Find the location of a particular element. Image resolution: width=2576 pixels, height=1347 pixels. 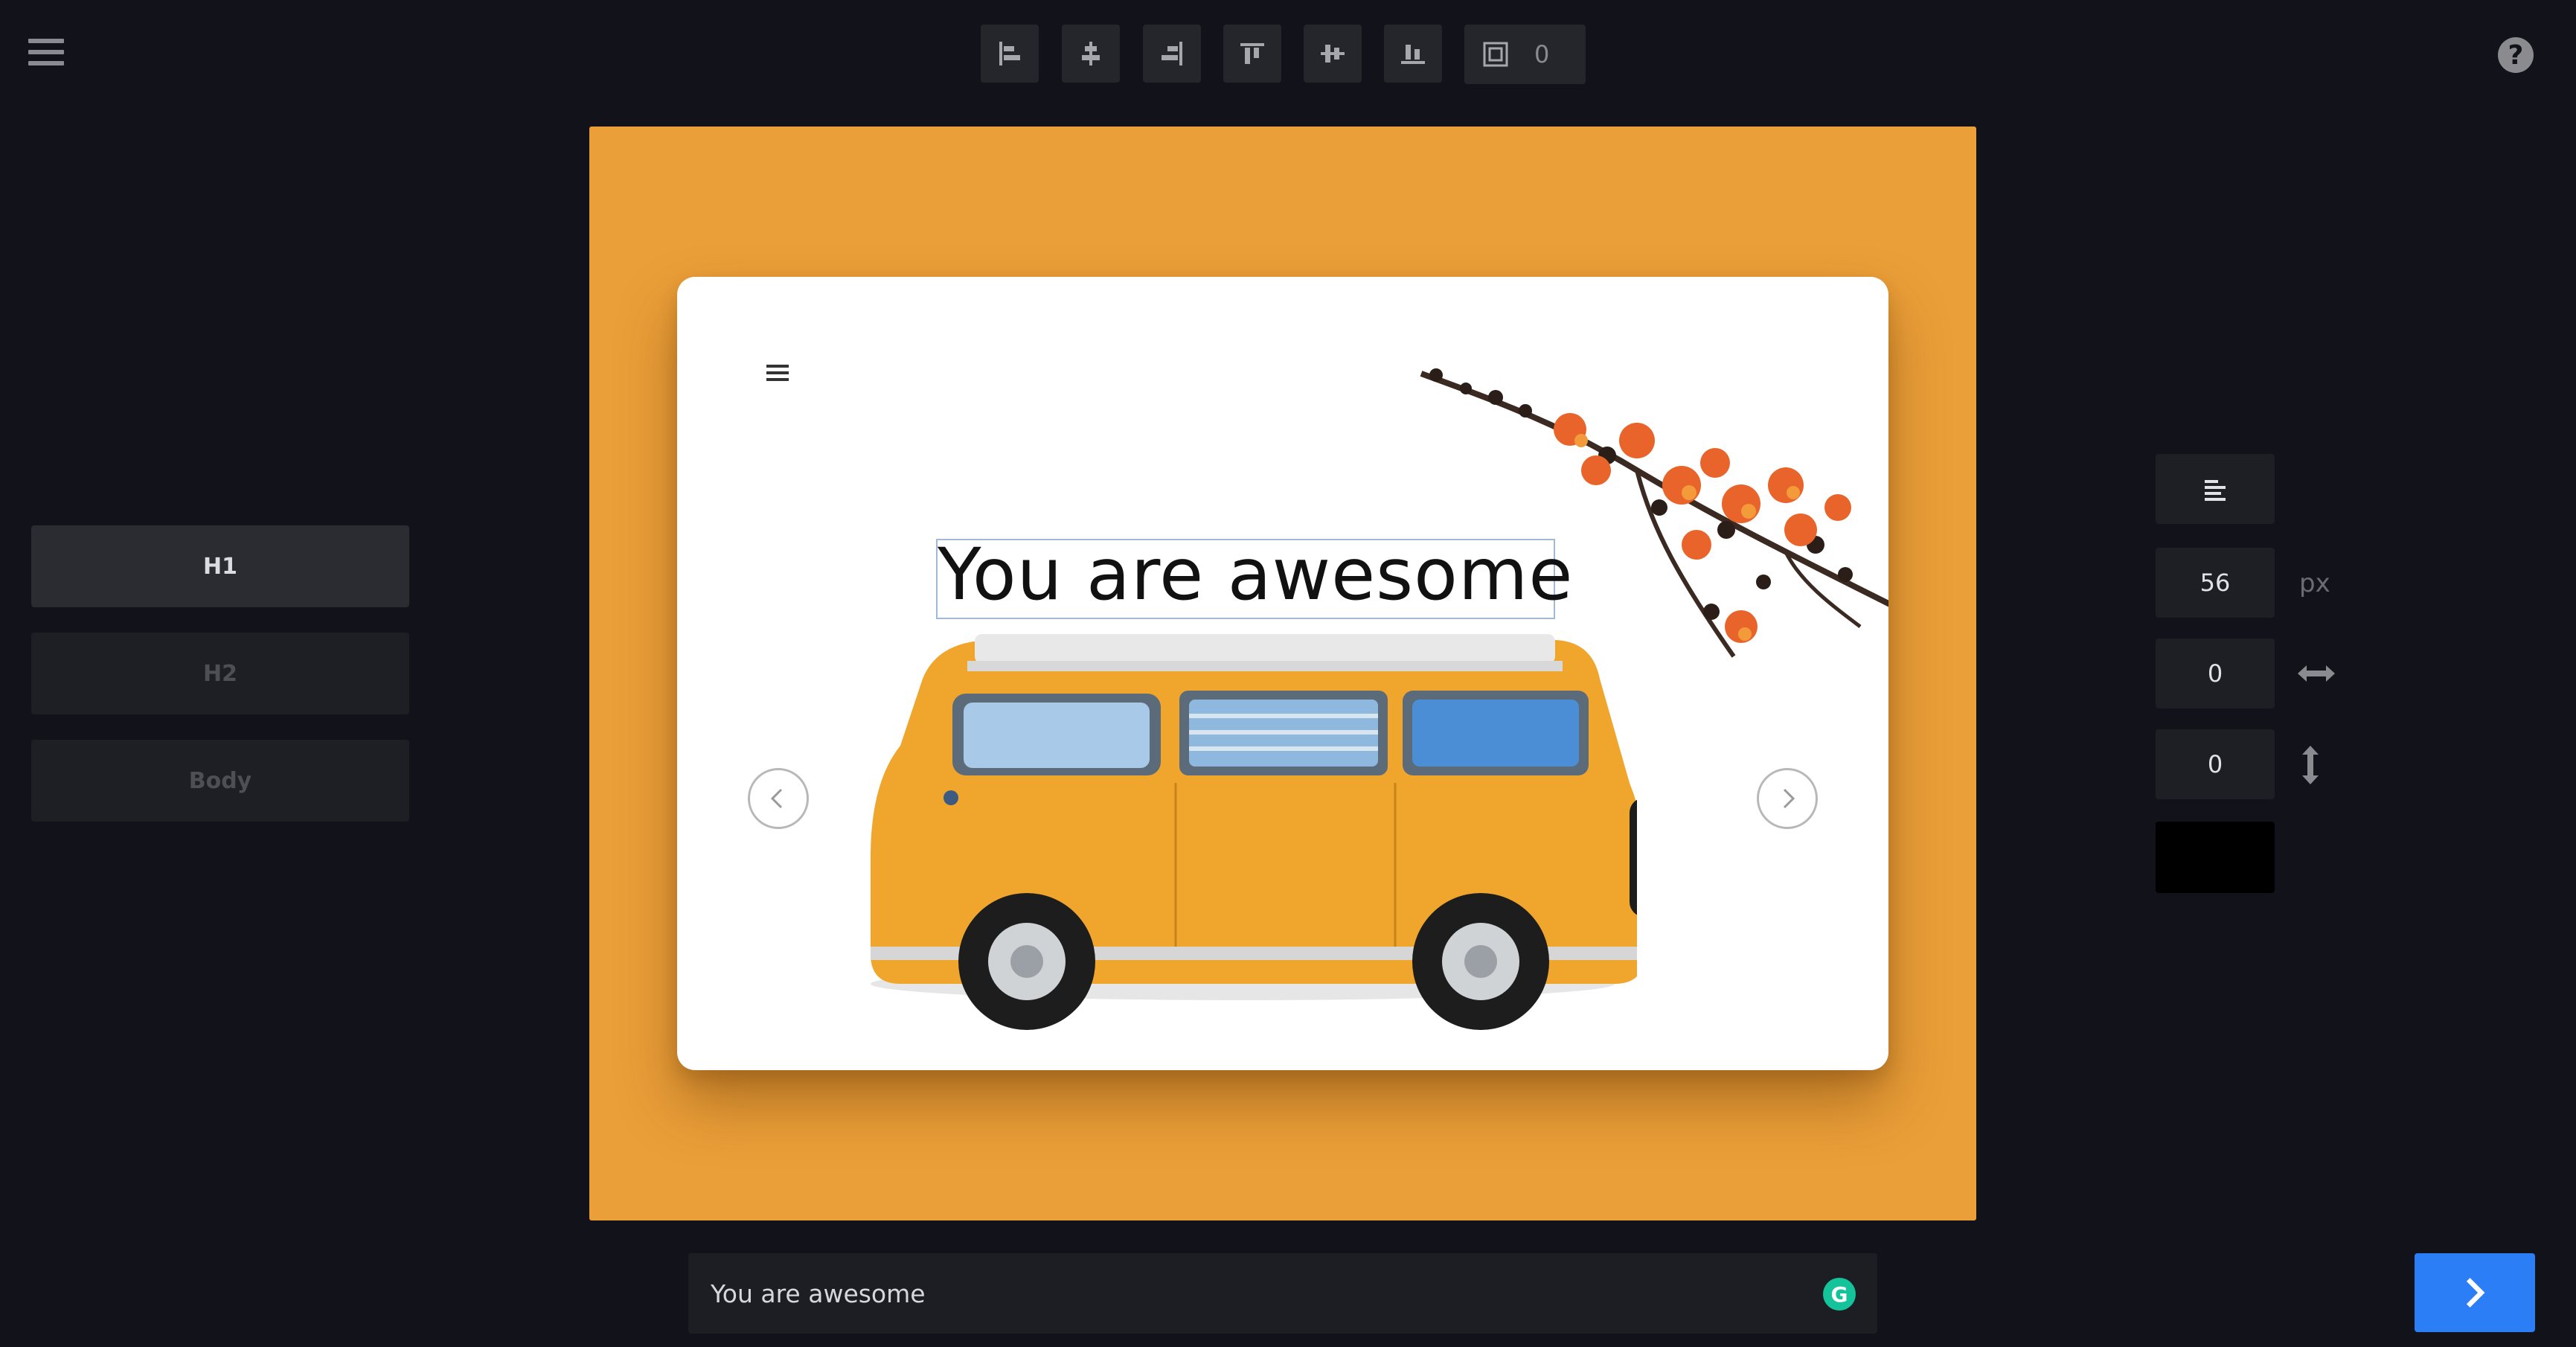

text-color-swatch is located at coordinates (2215, 857).